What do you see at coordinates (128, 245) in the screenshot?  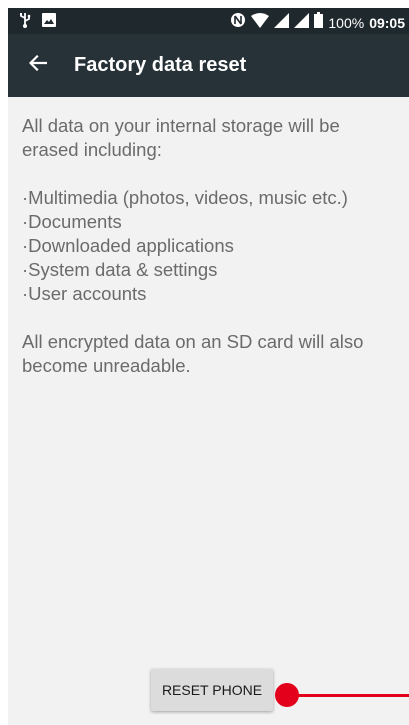 I see `list-item: ·Downloaded applications` at bounding box center [128, 245].